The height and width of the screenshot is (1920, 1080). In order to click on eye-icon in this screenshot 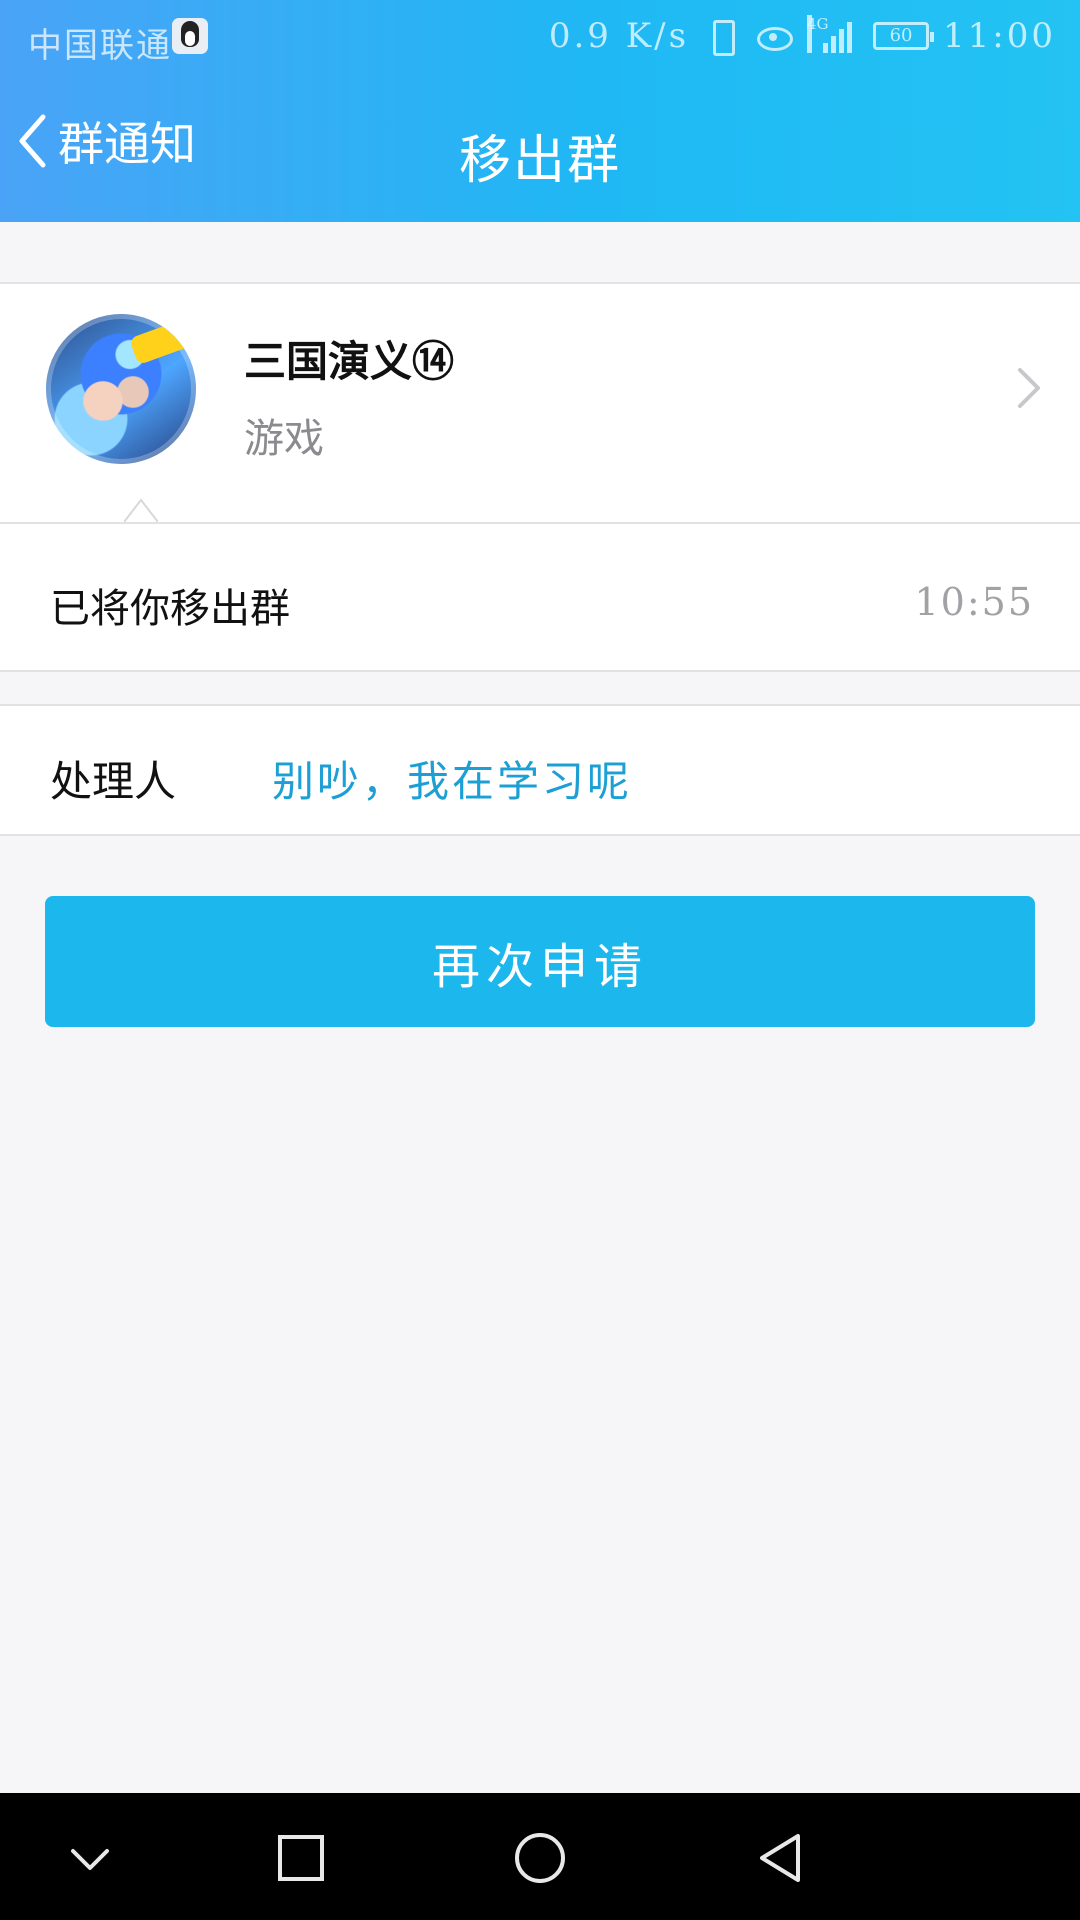, I will do `click(774, 36)`.